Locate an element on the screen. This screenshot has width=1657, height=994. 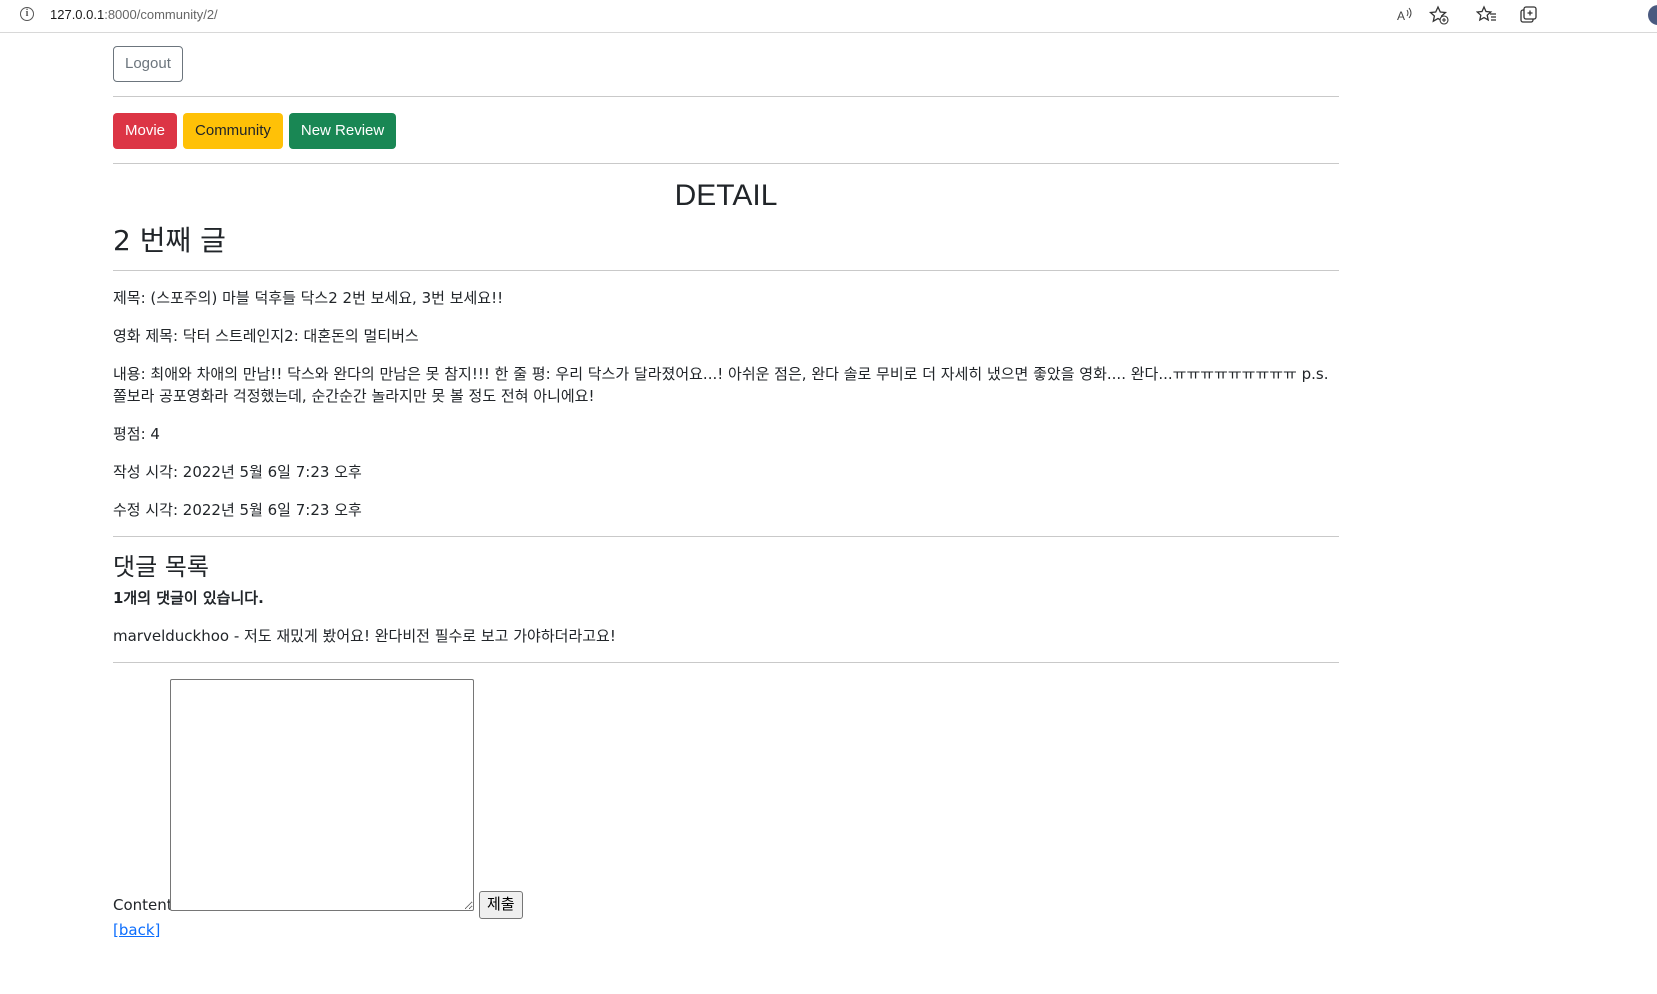
movie-button: Movie is located at coordinates (145, 131).